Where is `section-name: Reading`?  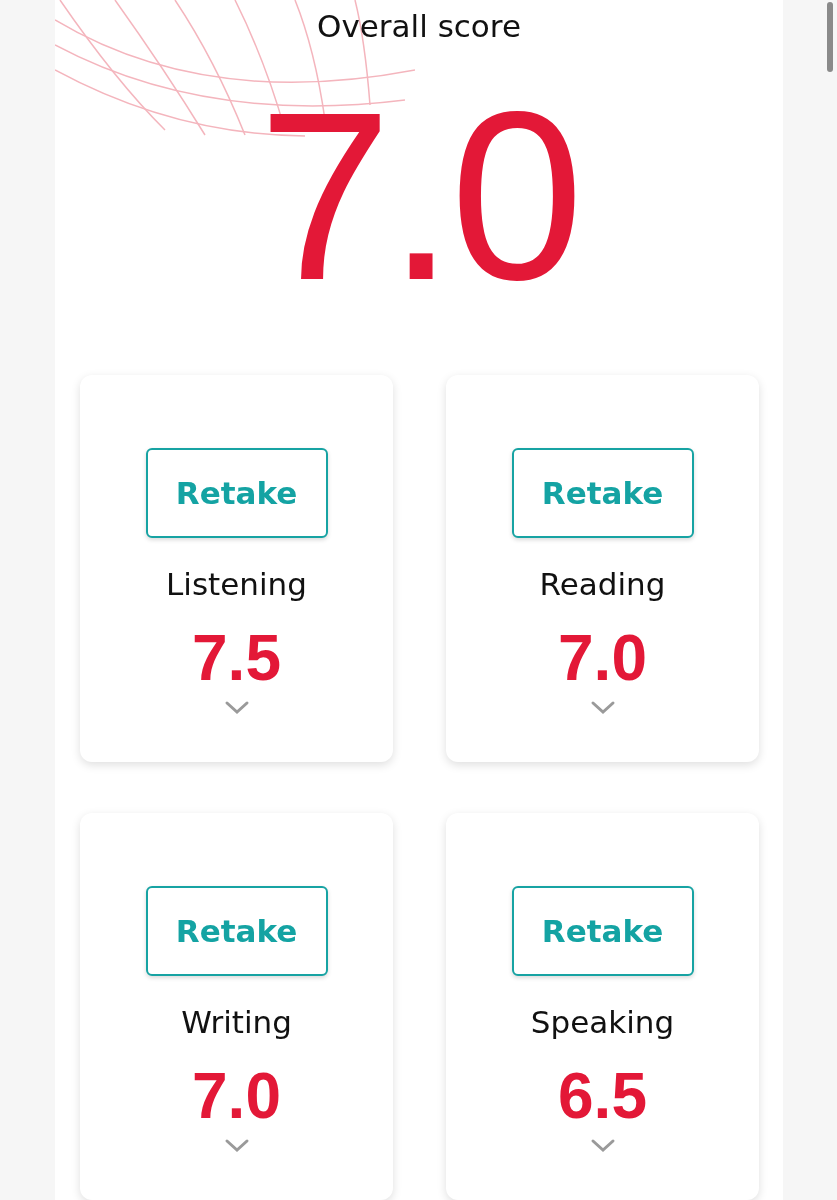
section-name: Reading is located at coordinates (602, 584).